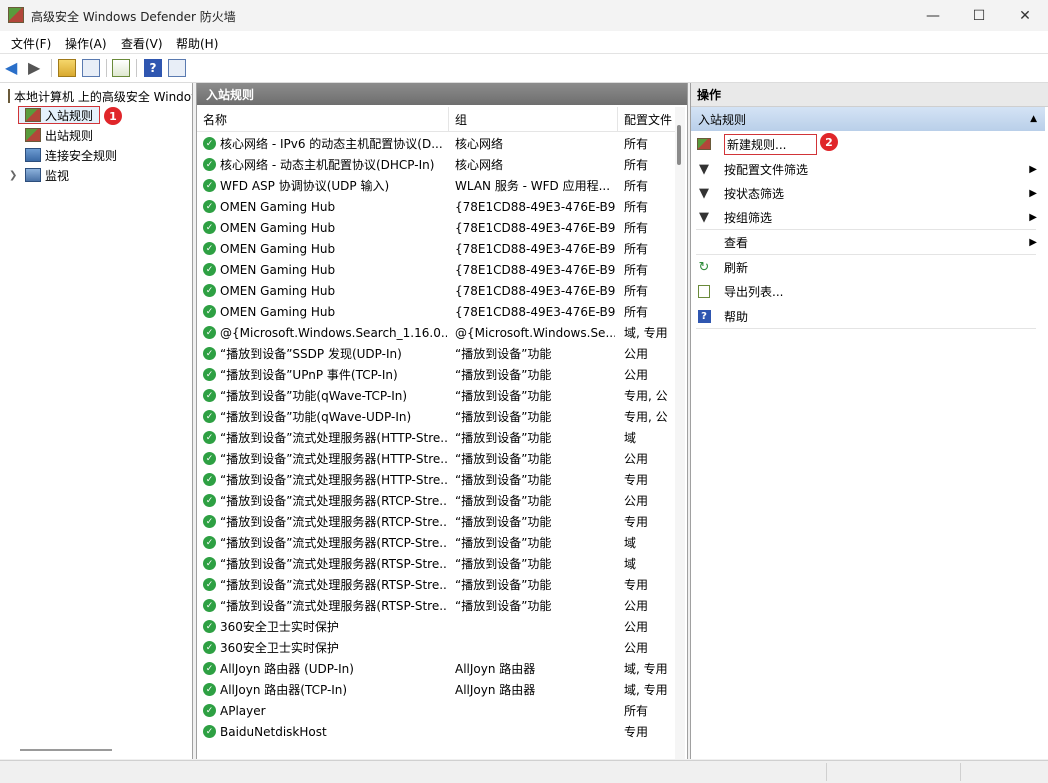  I want to click on action-item: ▼ 按状态筛选 ▶, so click(866, 193).